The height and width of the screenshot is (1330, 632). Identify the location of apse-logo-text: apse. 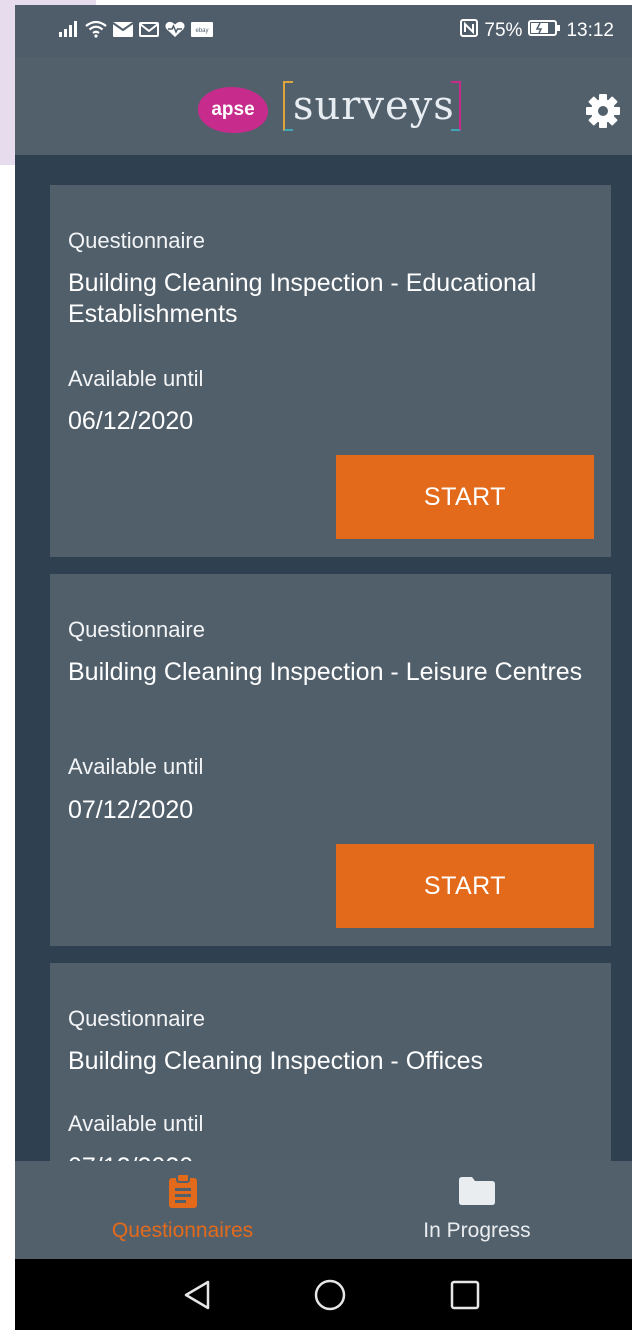
(233, 109).